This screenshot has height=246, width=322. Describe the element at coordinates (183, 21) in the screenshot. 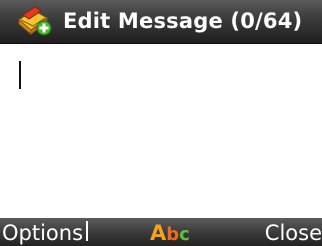

I see `screen-title: Edit Message (0/64)` at that location.